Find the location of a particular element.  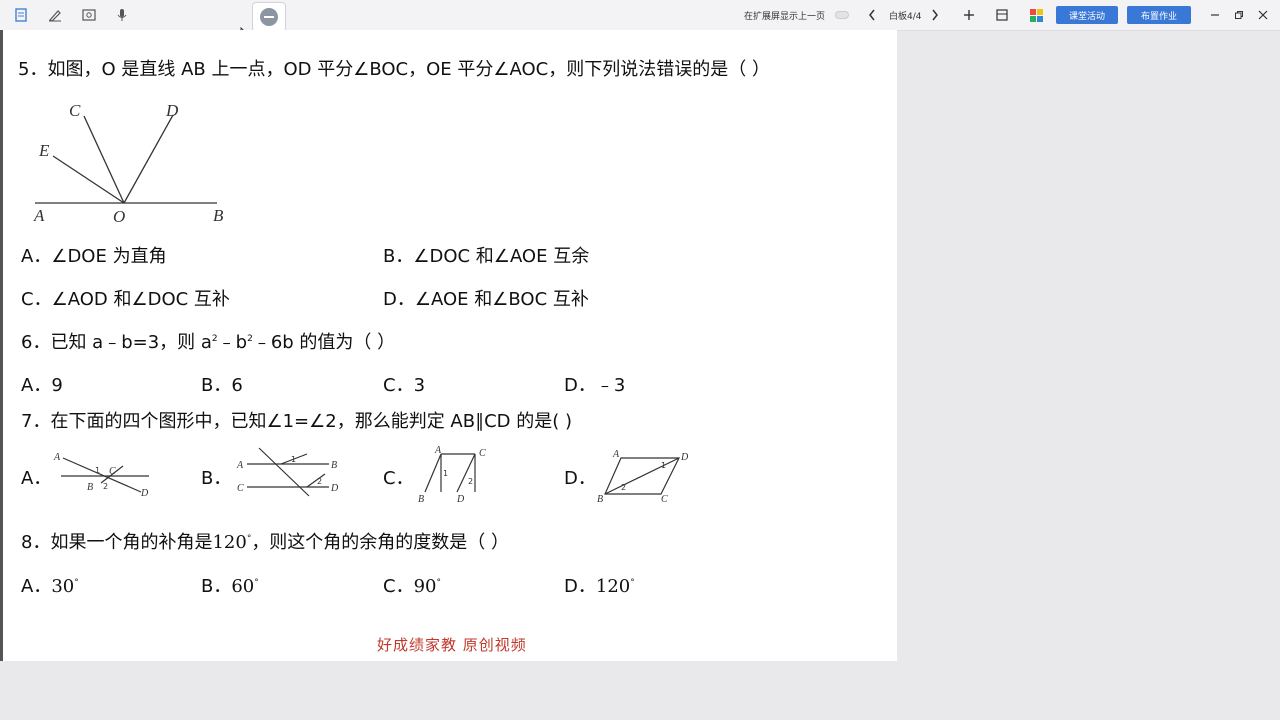

fig-a-angle-1: 1 is located at coordinates (97, 470).